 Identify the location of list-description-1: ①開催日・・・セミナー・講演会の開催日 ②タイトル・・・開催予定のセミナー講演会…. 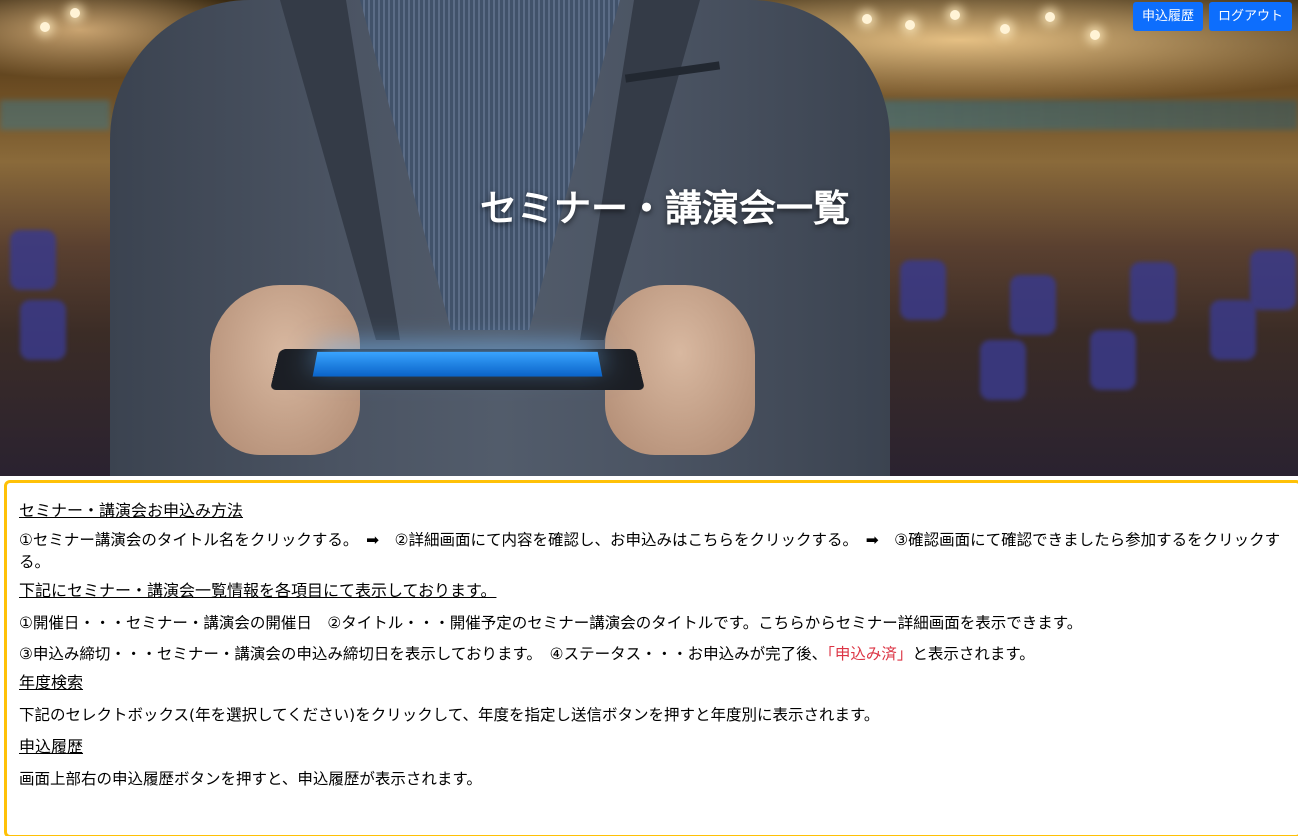
(551, 623).